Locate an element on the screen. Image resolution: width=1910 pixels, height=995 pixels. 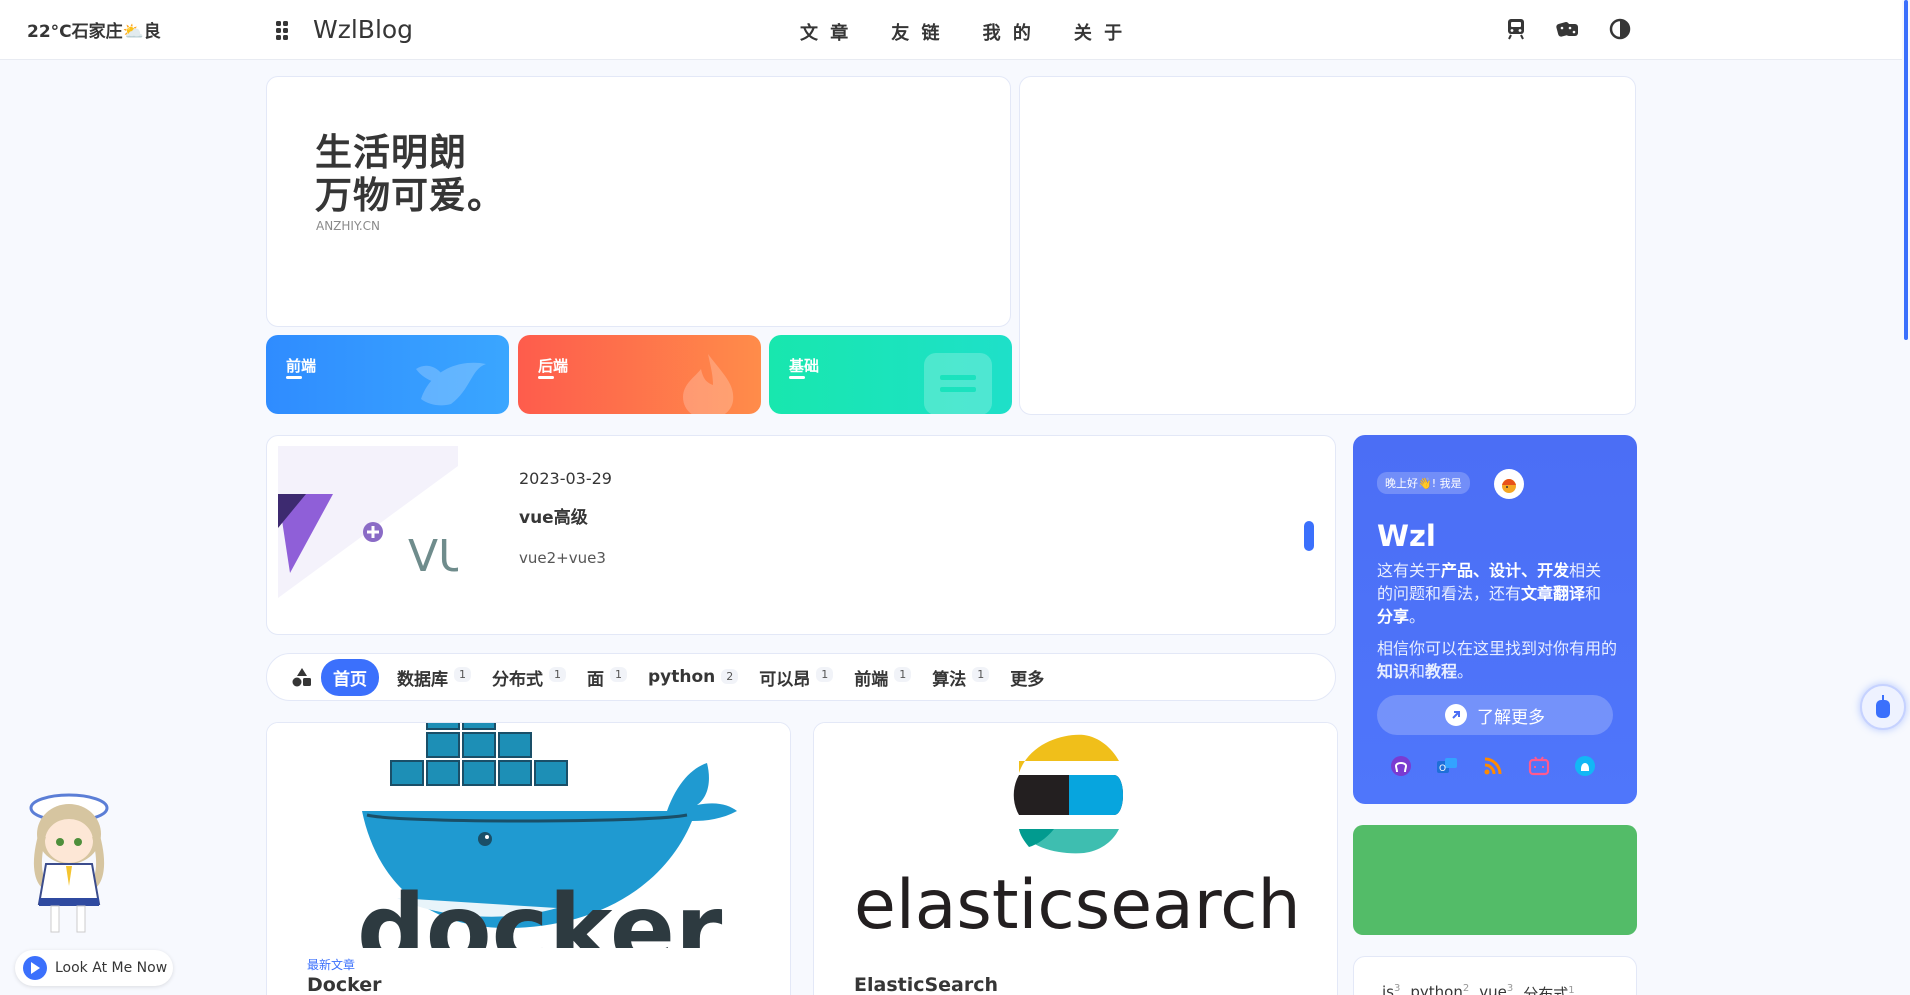
contrast-icon is located at coordinates (1620, 29).